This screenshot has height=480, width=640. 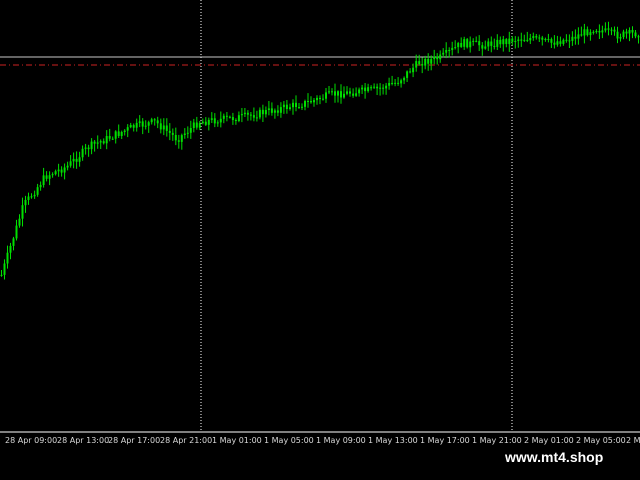 I want to click on time-label: 1 May 09:00, so click(x=341, y=440).